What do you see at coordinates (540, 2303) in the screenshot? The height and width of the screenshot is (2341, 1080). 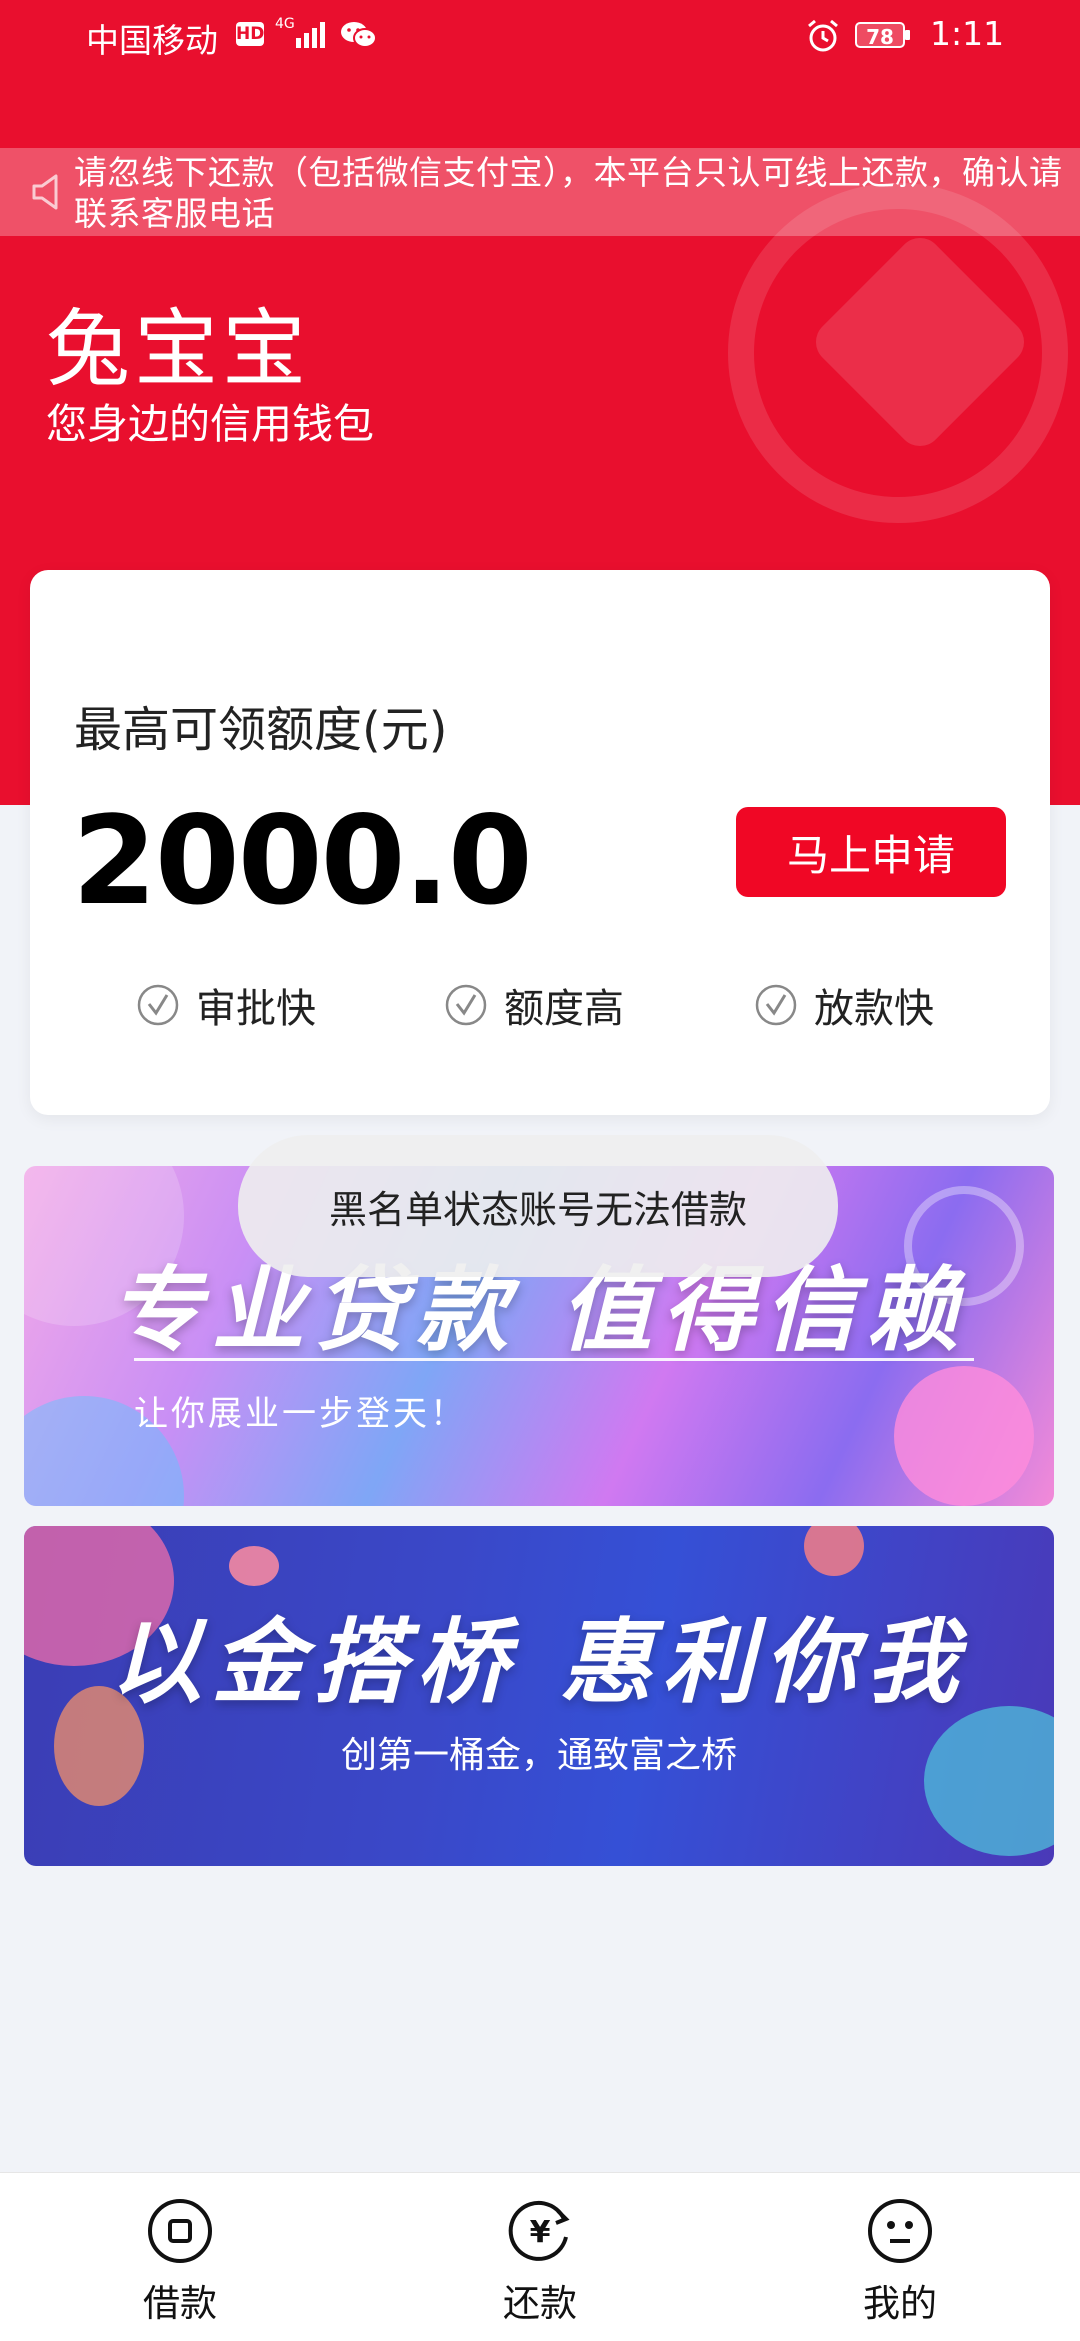 I see `nav-label-repay: 还款` at bounding box center [540, 2303].